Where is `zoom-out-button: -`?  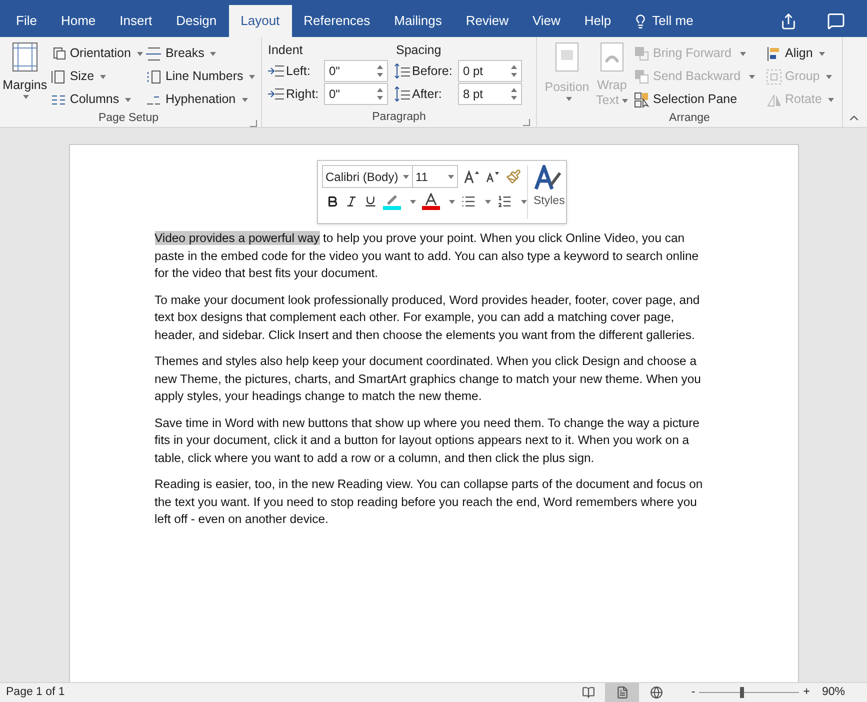
zoom-out-button: - is located at coordinates (693, 693).